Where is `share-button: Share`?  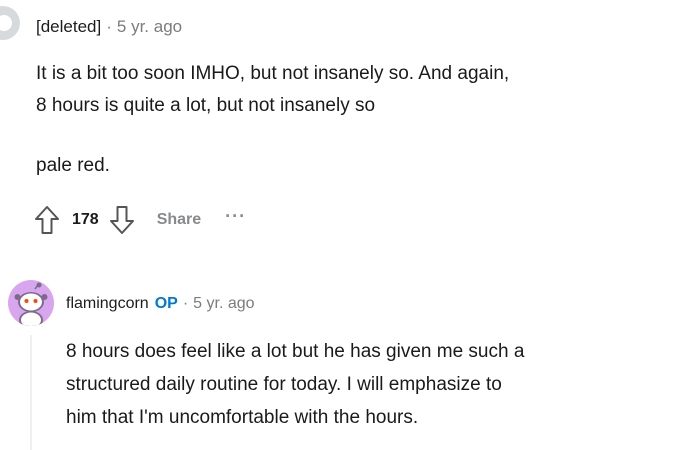 share-button: Share is located at coordinates (179, 220).